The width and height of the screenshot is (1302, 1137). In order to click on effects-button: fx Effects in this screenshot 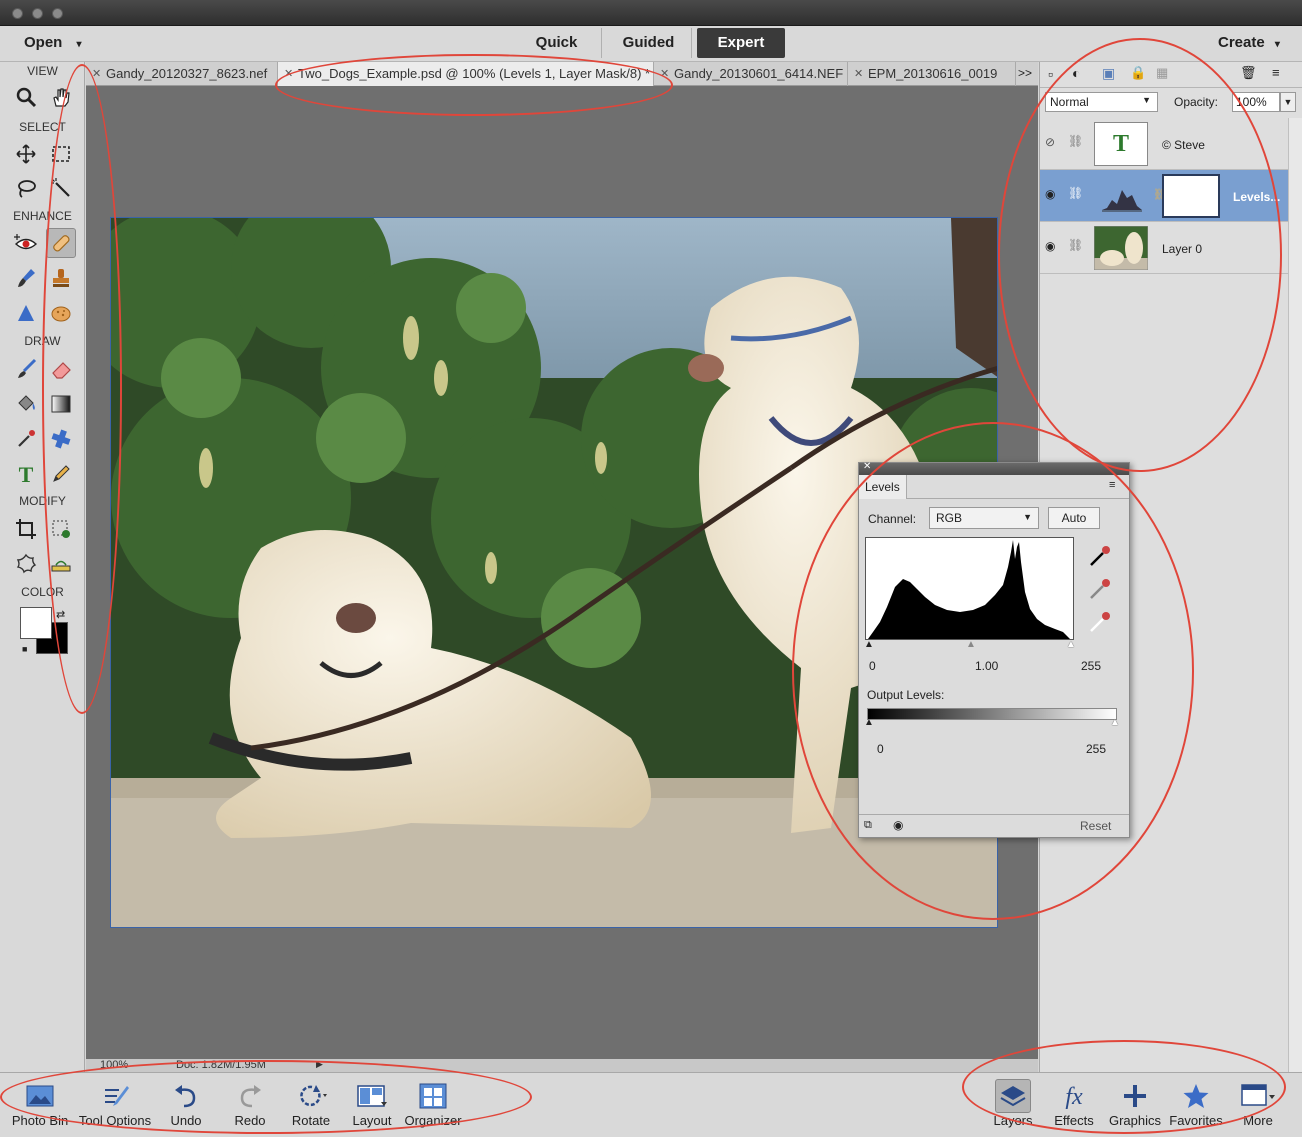, I will do `click(1074, 1103)`.